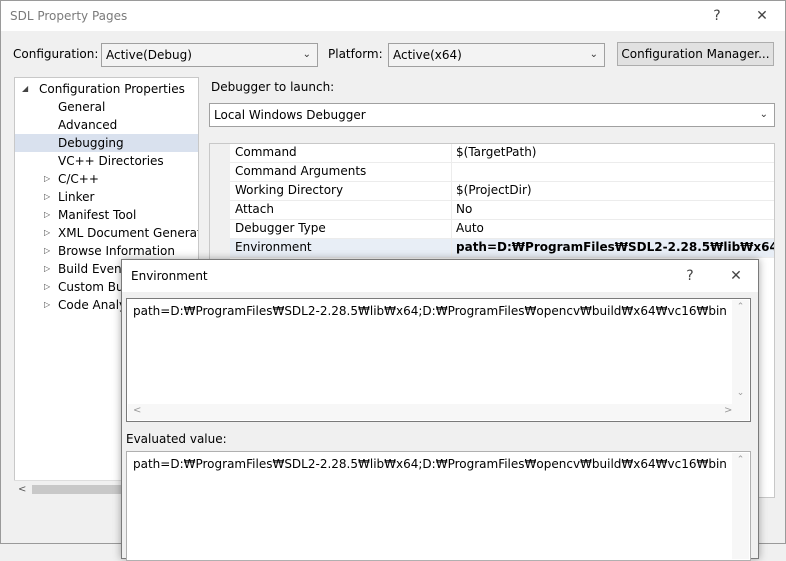  I want to click on tree-item-manifest-tool: Manifest Tool, so click(97, 215).